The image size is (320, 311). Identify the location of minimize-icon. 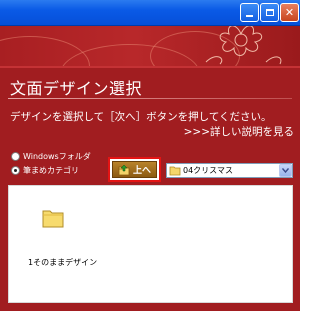
(249, 15).